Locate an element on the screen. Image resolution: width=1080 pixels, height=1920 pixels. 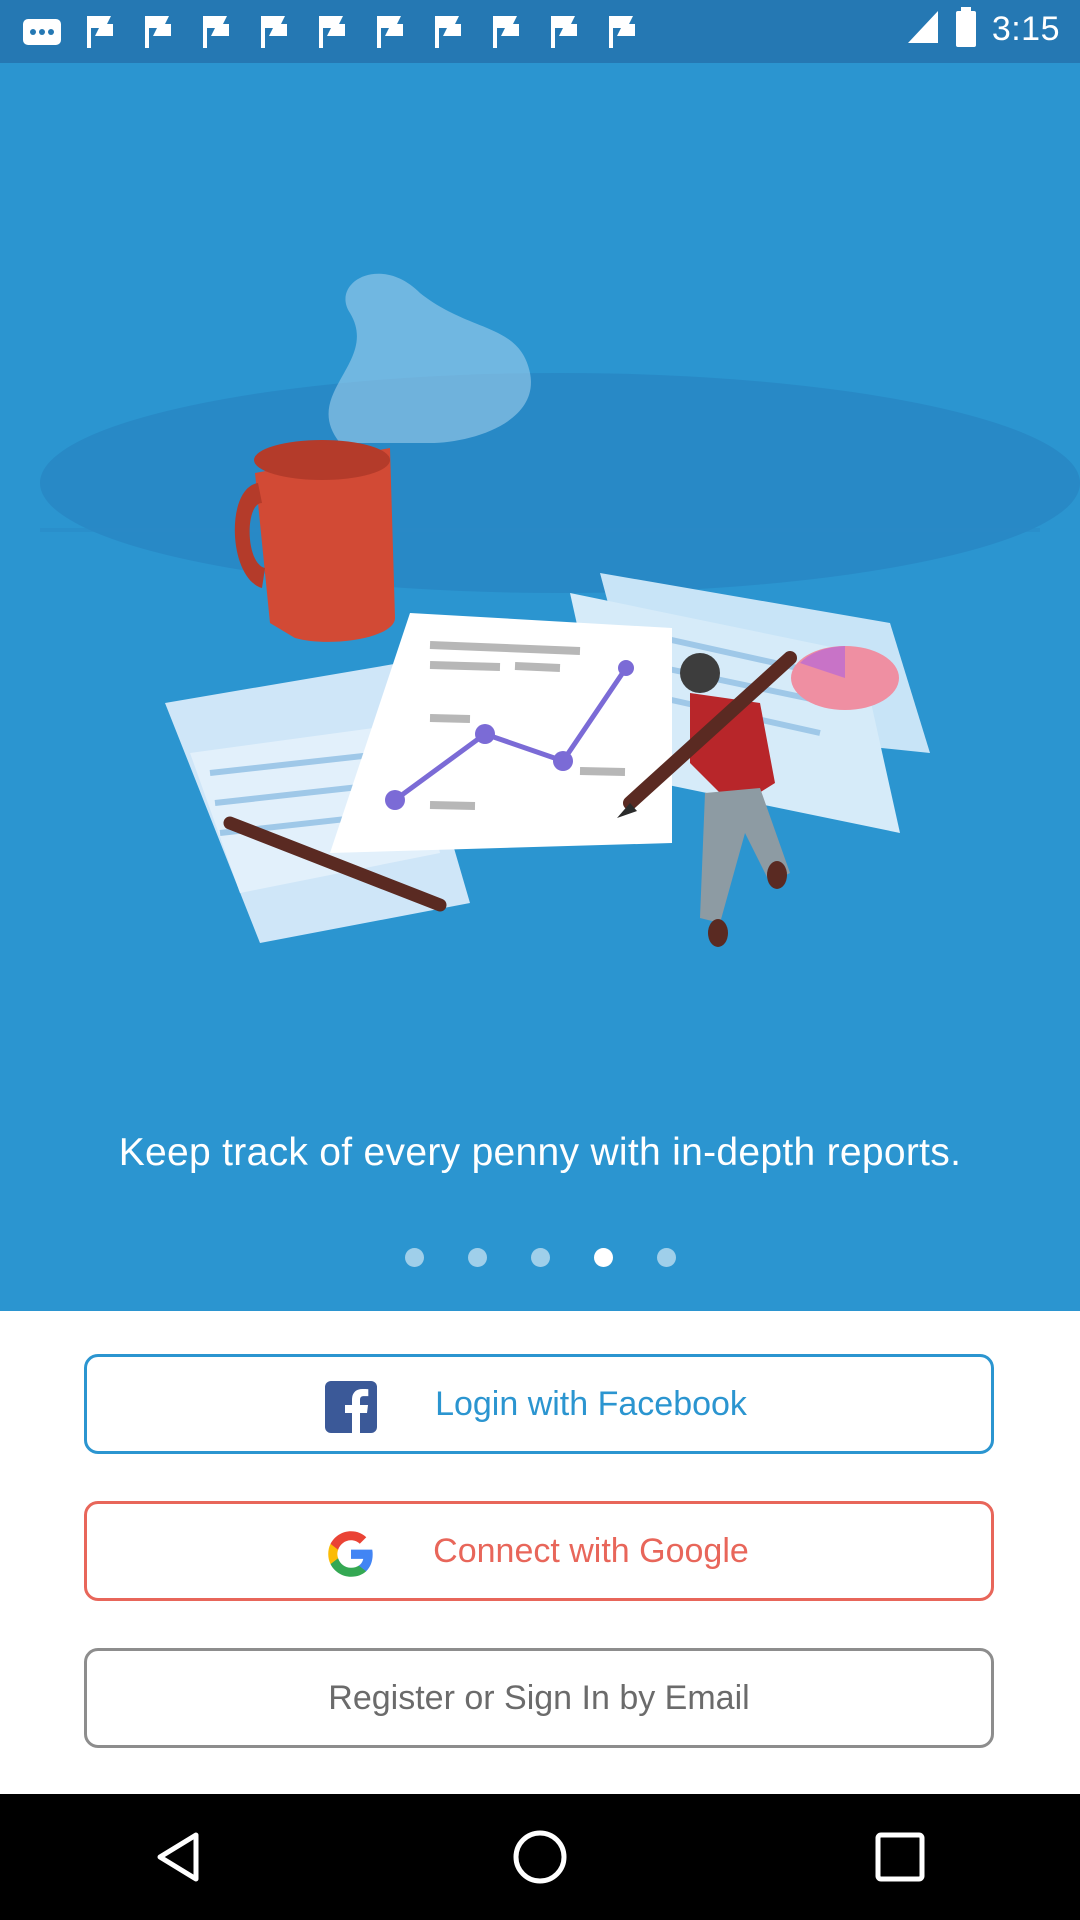
battery-icon is located at coordinates (966, 29).